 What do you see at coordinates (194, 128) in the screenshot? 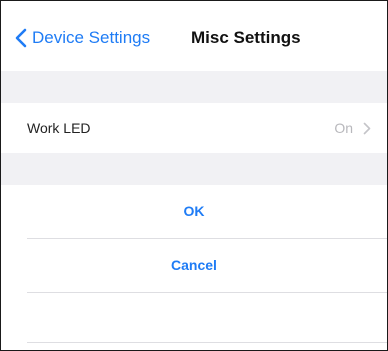
I see `work-led-row: Work LED On` at bounding box center [194, 128].